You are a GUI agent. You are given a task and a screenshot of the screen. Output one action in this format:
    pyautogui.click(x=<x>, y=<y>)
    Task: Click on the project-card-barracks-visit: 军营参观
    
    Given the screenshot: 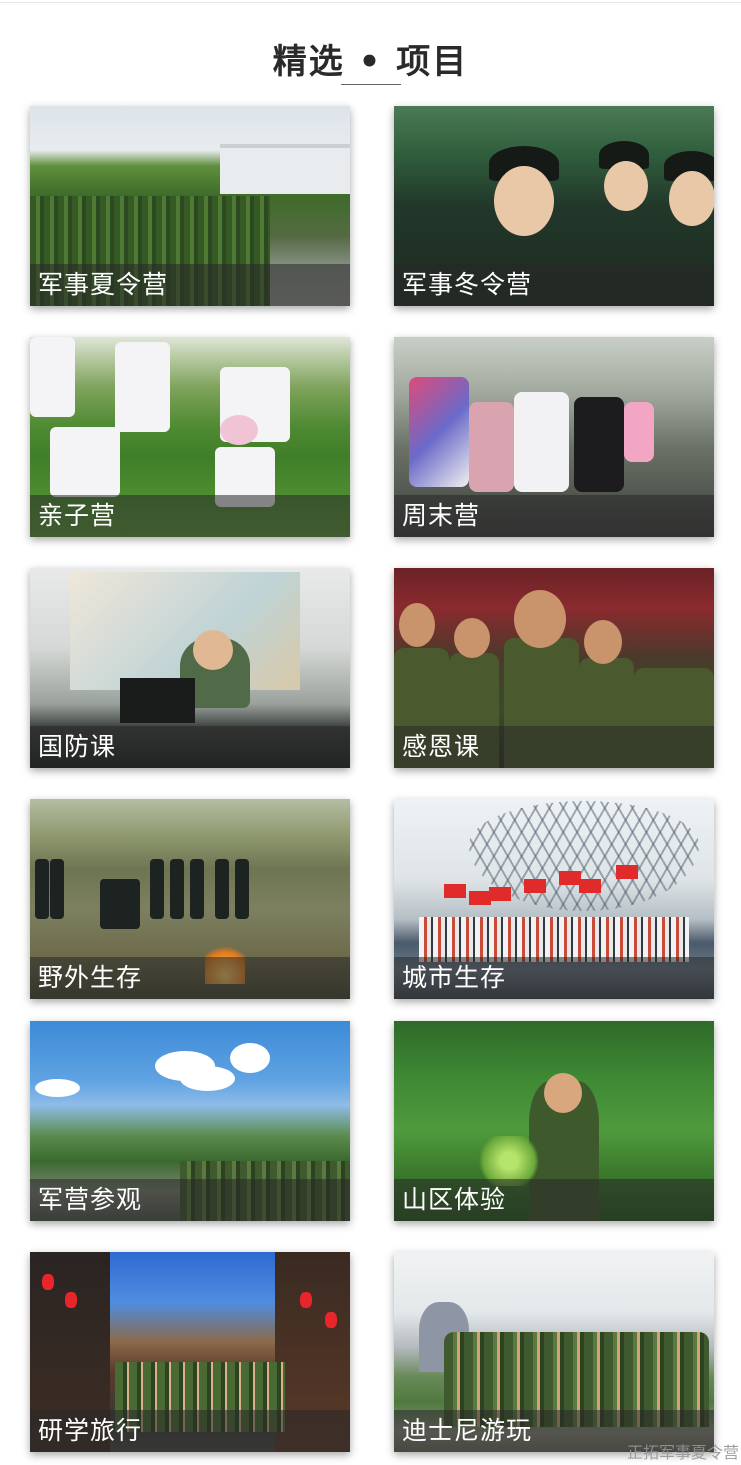 What is the action you would take?
    pyautogui.click(x=190, y=1121)
    